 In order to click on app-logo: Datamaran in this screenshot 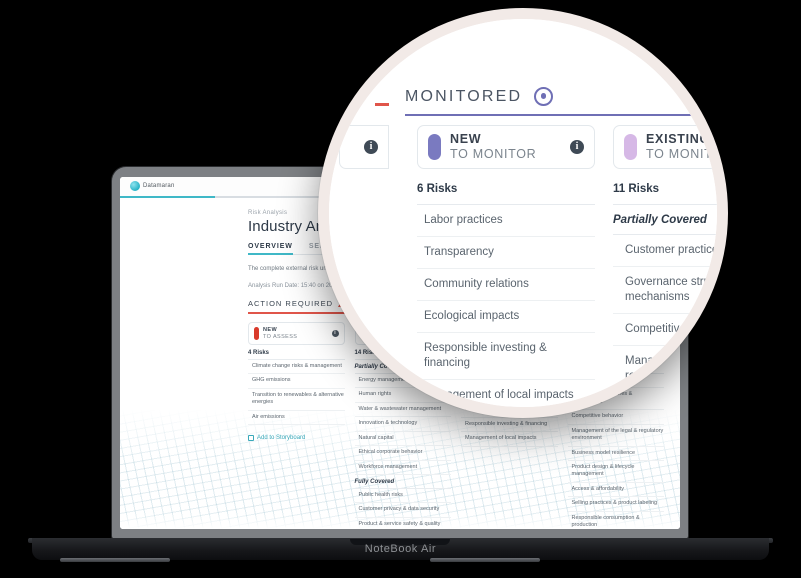, I will do `click(152, 186)`.